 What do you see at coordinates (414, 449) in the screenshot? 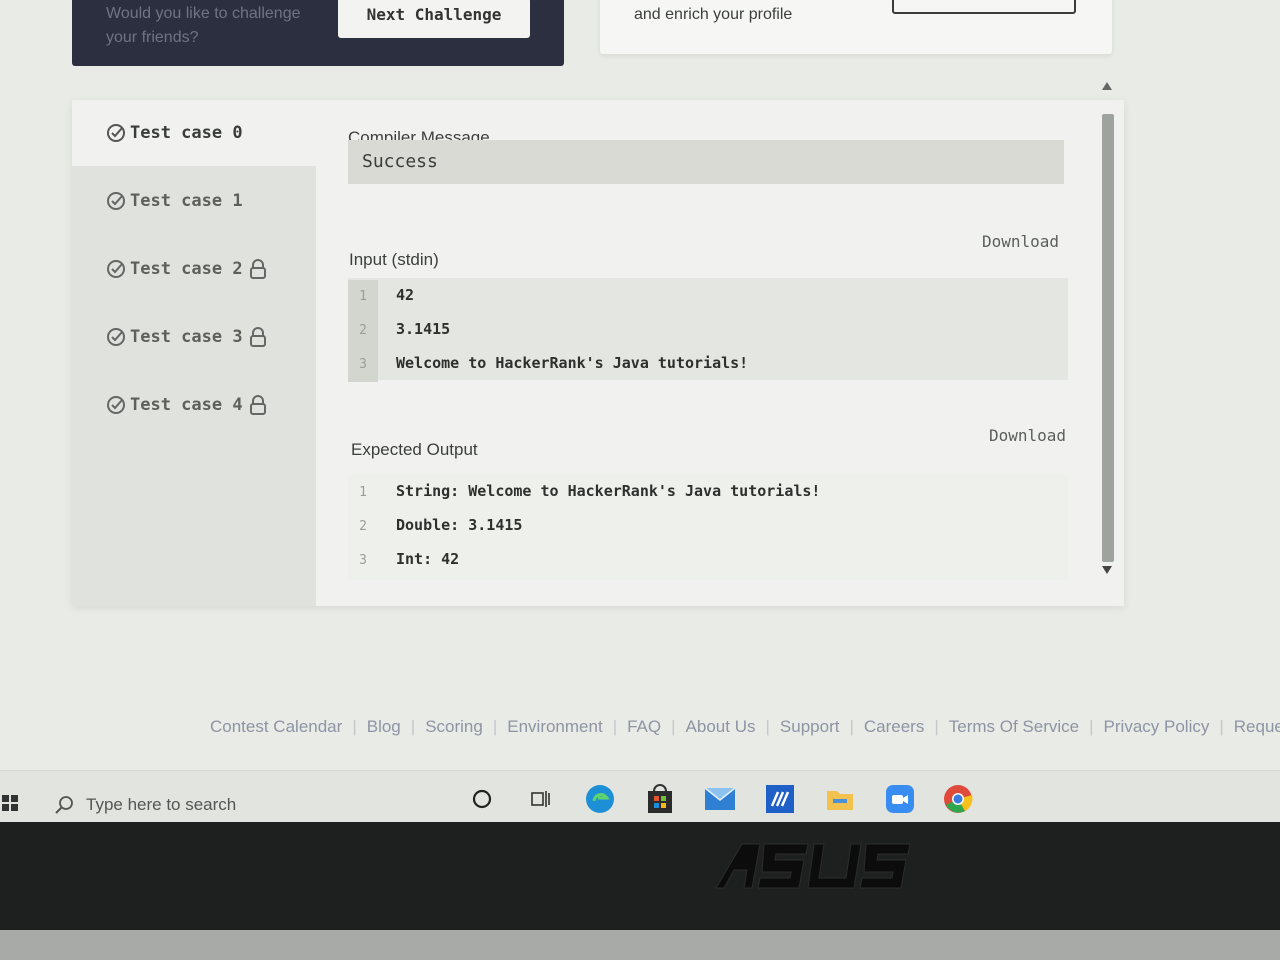
I see `expected-output-label: Expected Output` at bounding box center [414, 449].